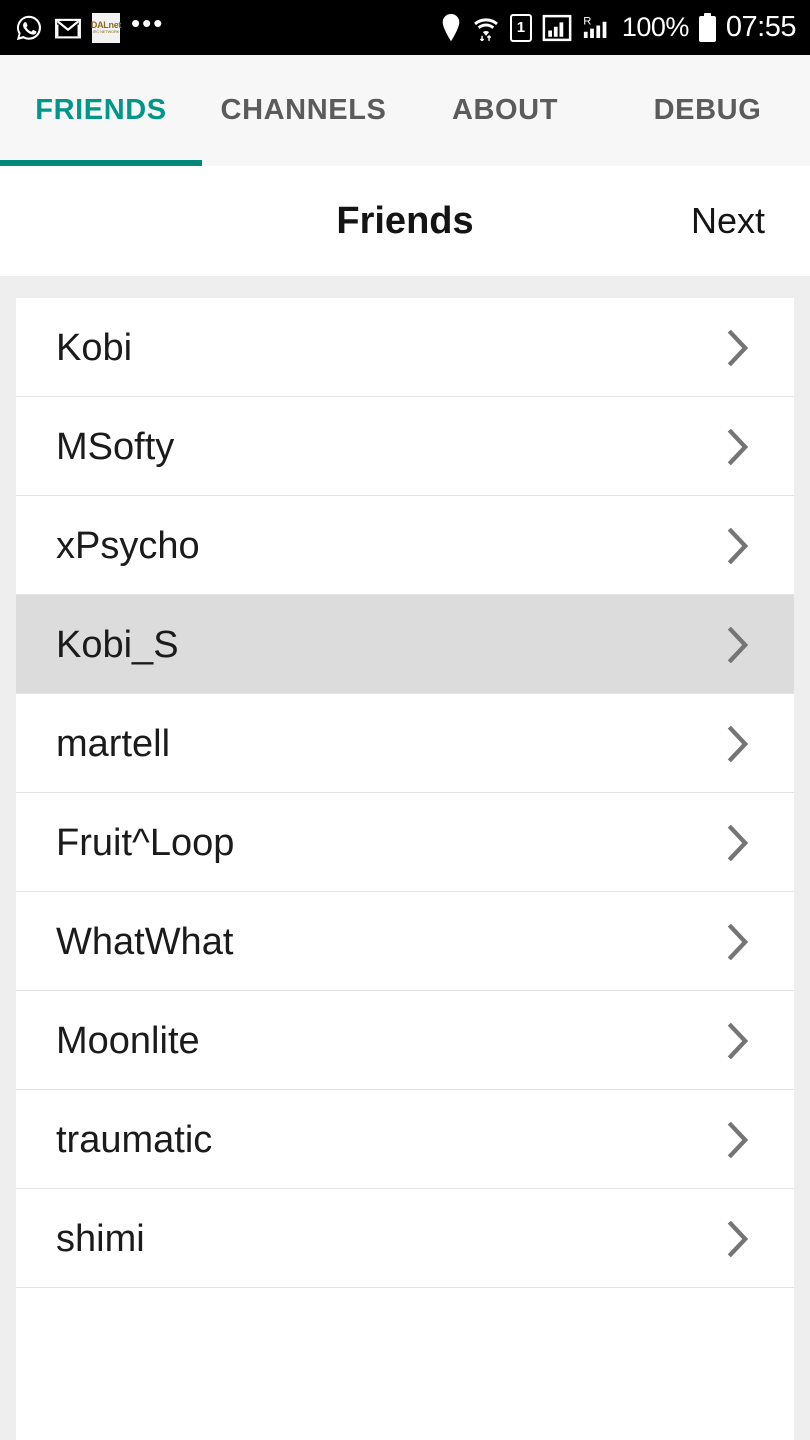  I want to click on battery-percent-label: 100%, so click(655, 27).